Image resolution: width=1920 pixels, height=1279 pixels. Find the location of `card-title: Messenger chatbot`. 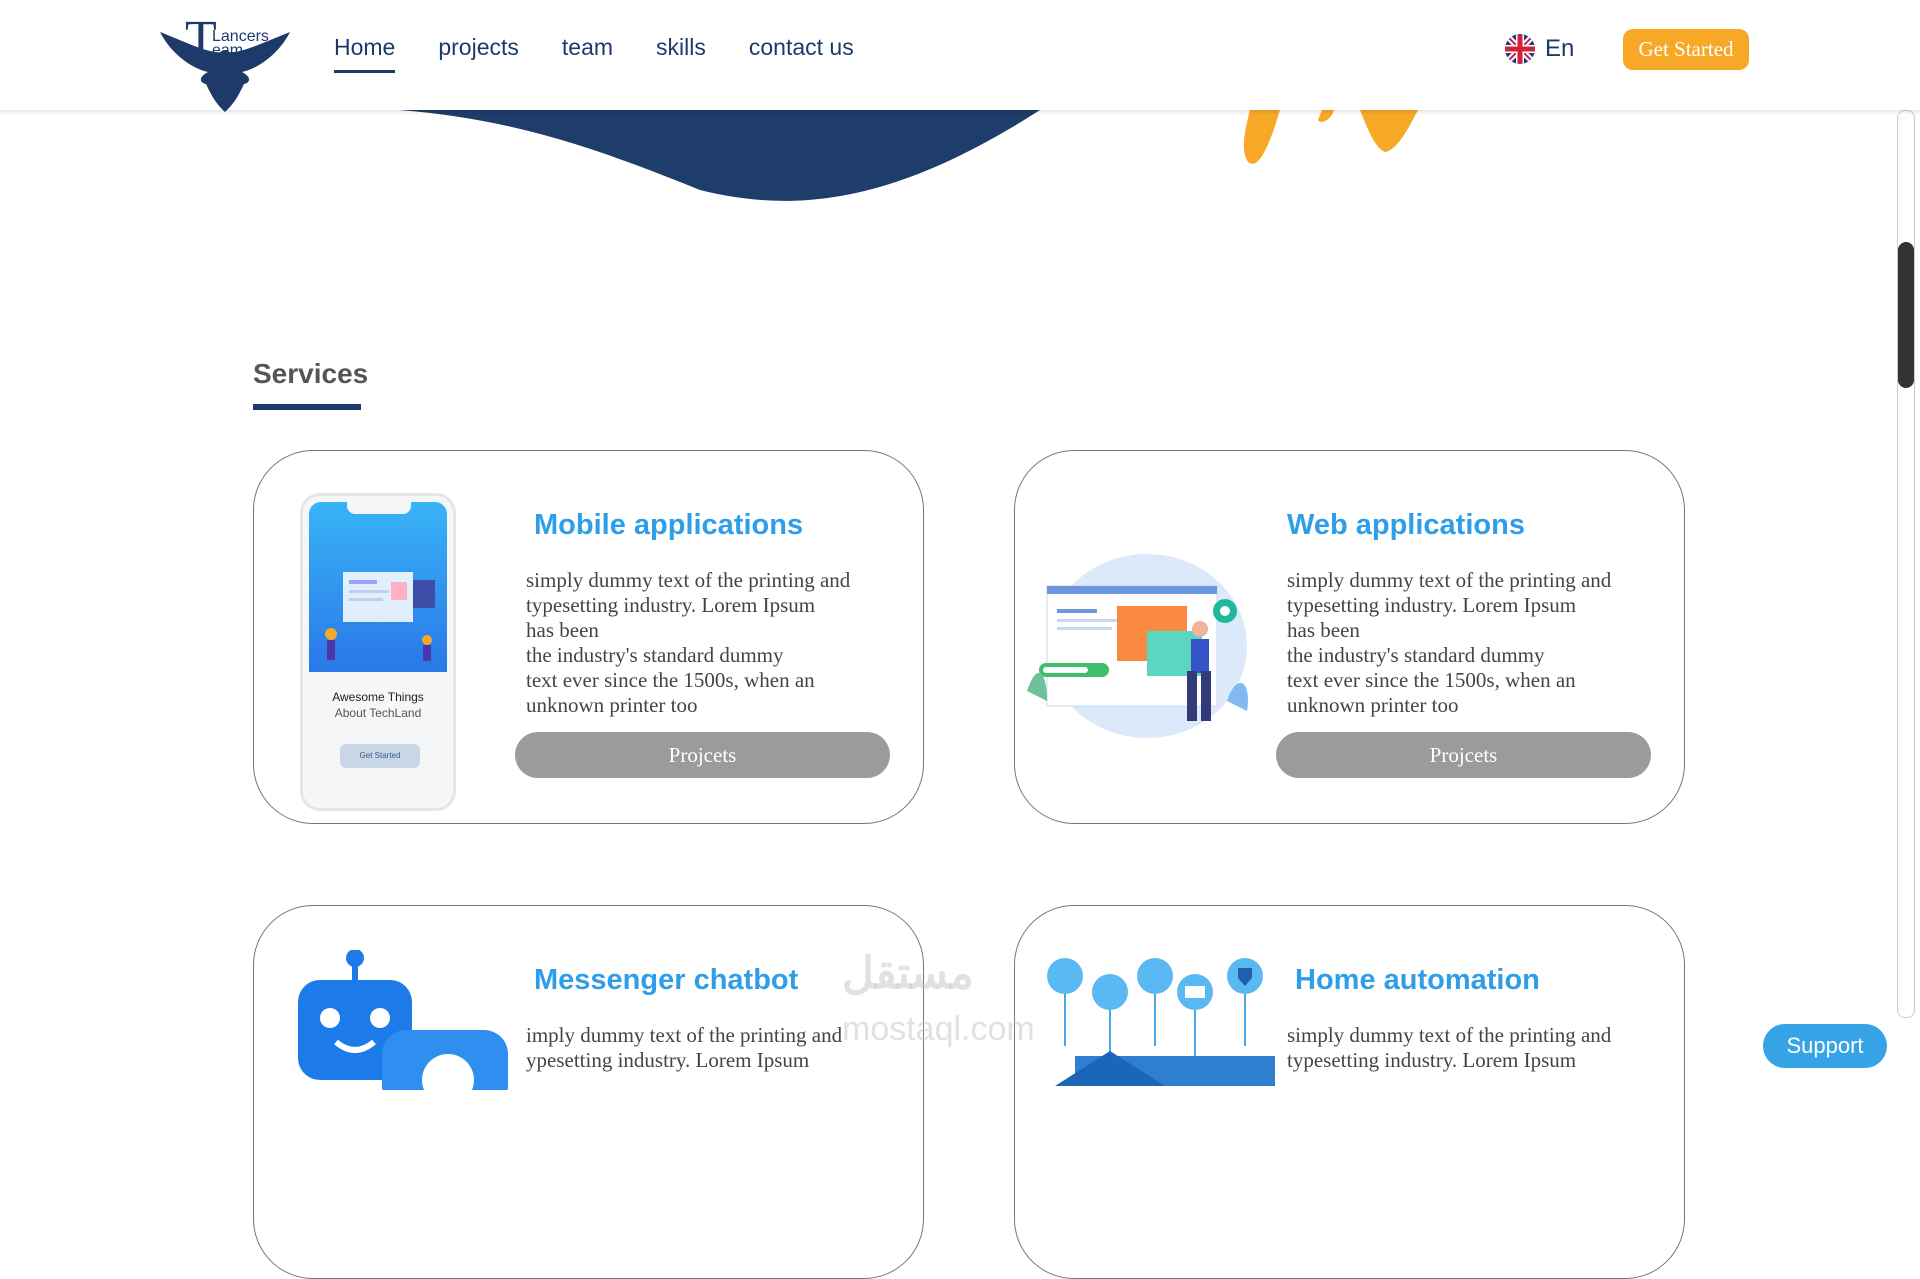

card-title: Messenger chatbot is located at coordinates (666, 980).